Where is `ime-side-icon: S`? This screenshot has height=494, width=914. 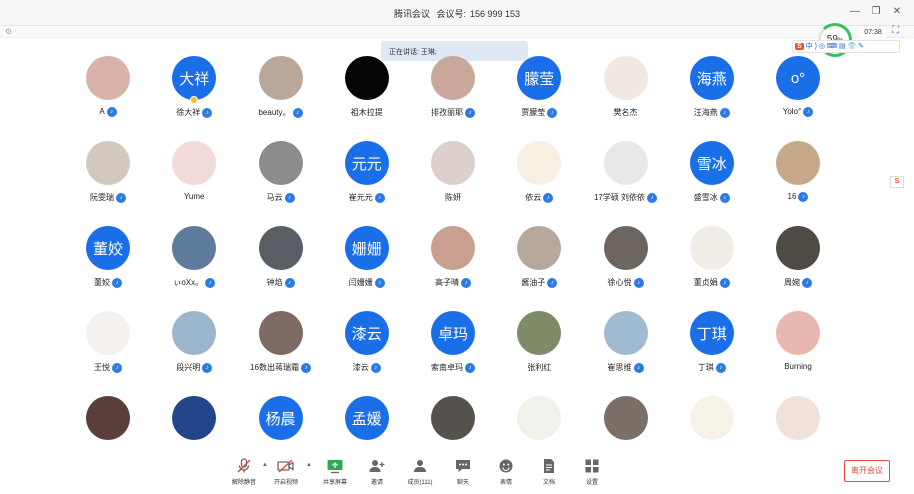
ime-side-icon: S is located at coordinates (897, 182).